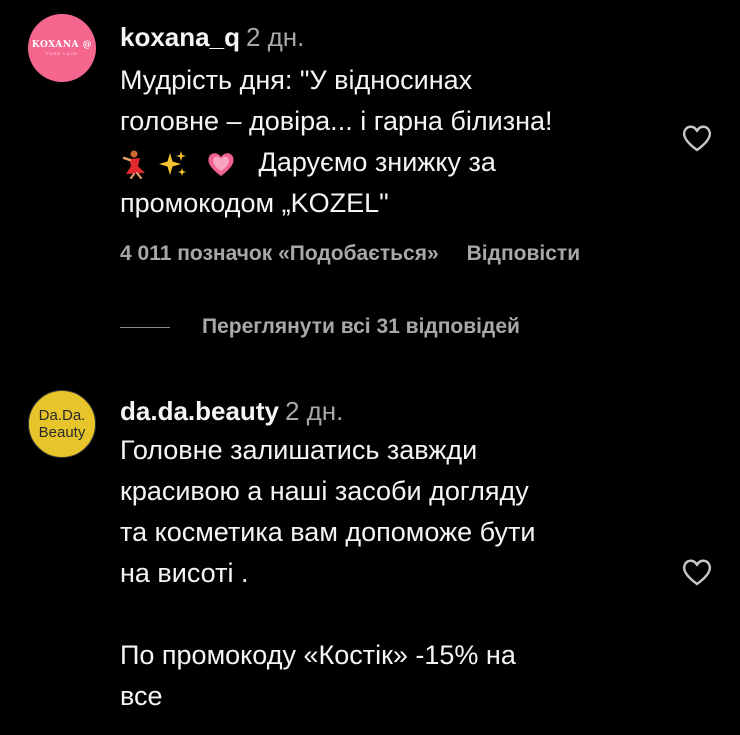 The image size is (740, 735). What do you see at coordinates (328, 532) in the screenshot?
I see `comment-line: та косметика вам допоможе бути` at bounding box center [328, 532].